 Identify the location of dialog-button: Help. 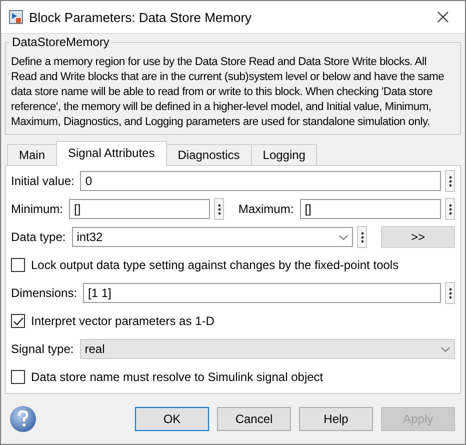
(336, 419).